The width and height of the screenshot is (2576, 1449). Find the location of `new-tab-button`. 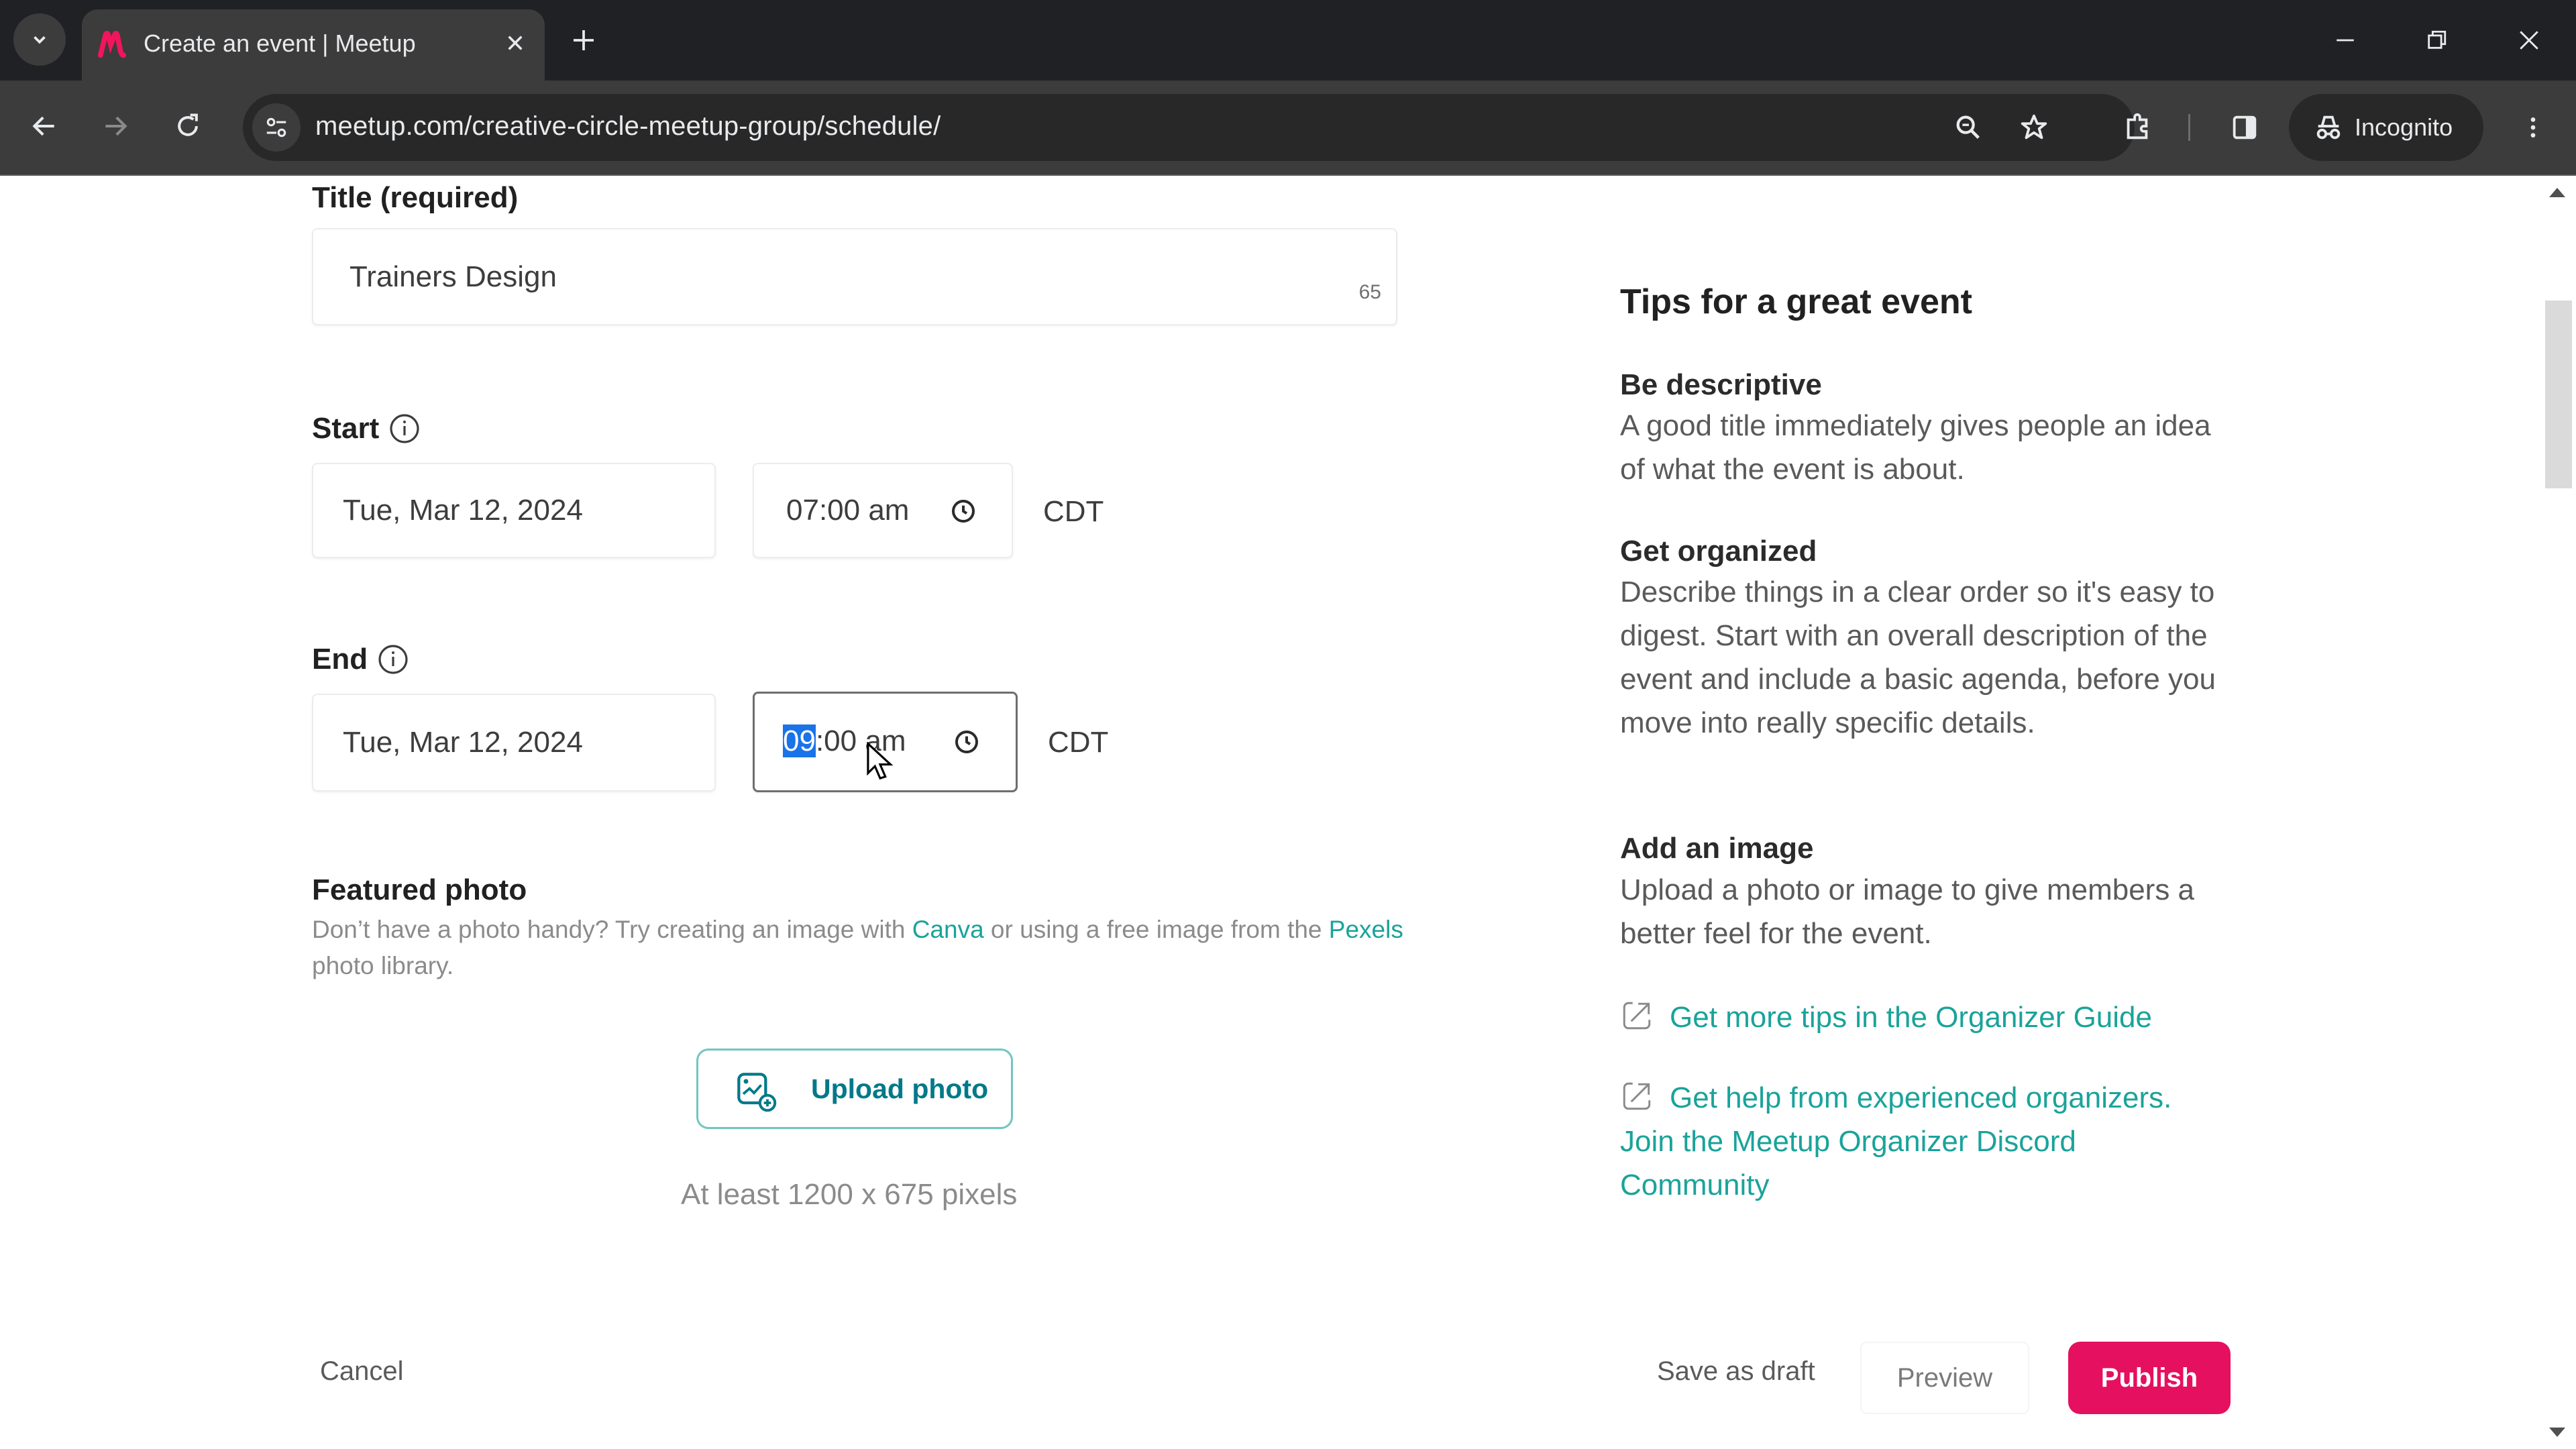

new-tab-button is located at coordinates (584, 40).